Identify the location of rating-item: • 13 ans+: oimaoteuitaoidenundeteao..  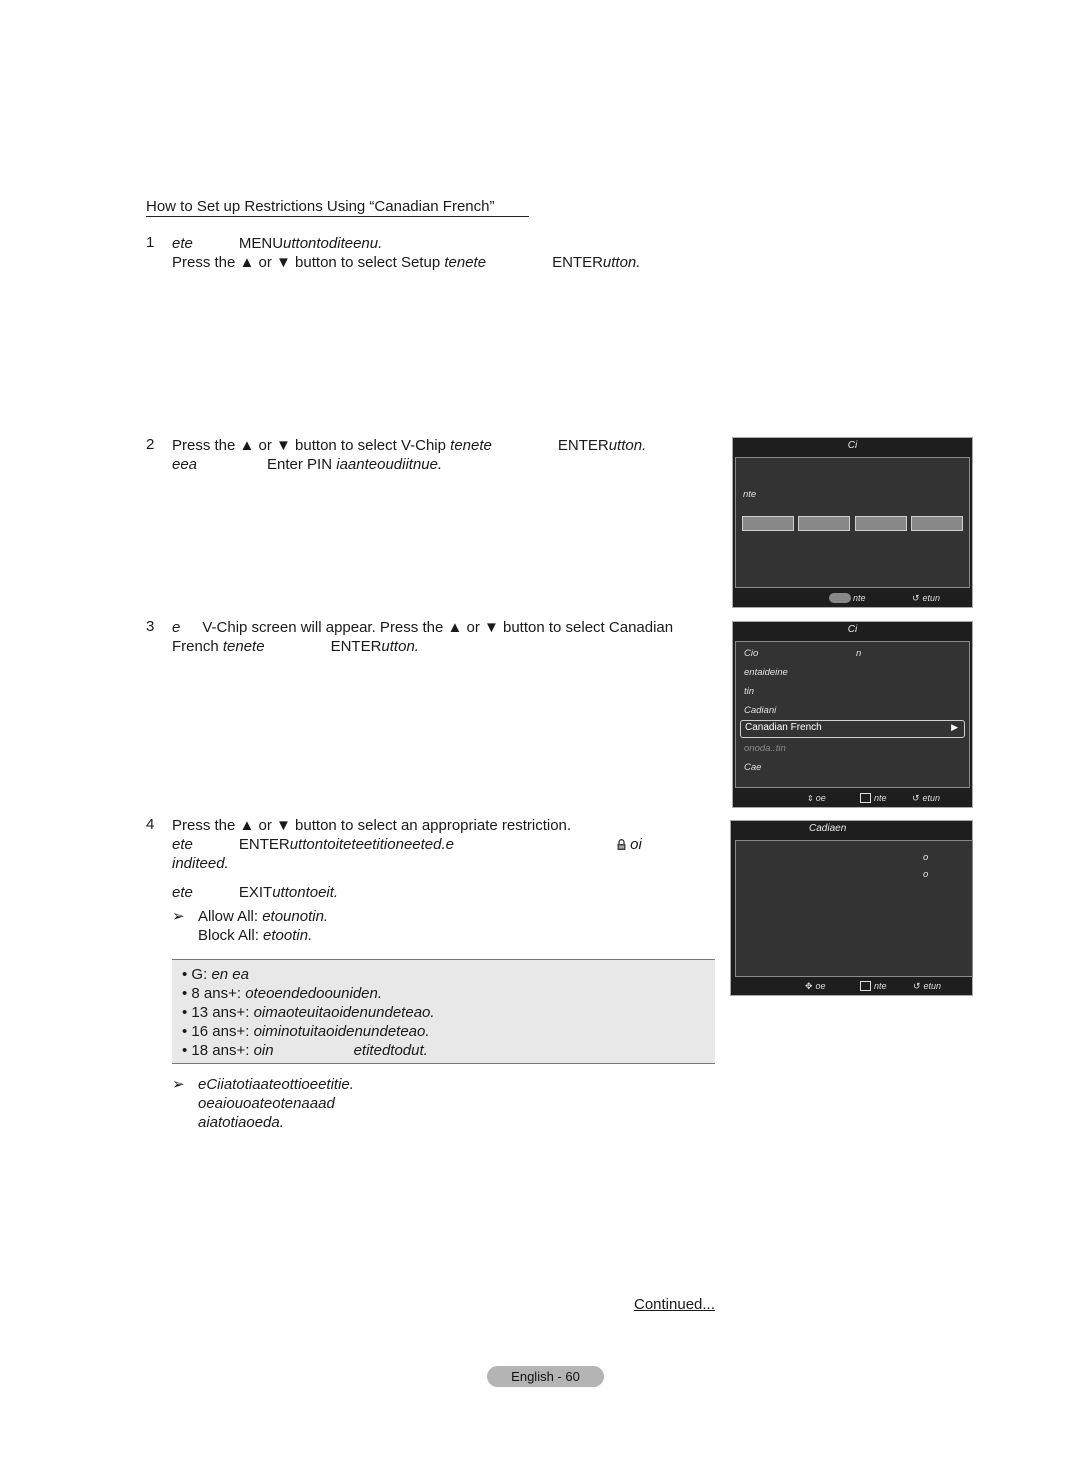
(308, 1012).